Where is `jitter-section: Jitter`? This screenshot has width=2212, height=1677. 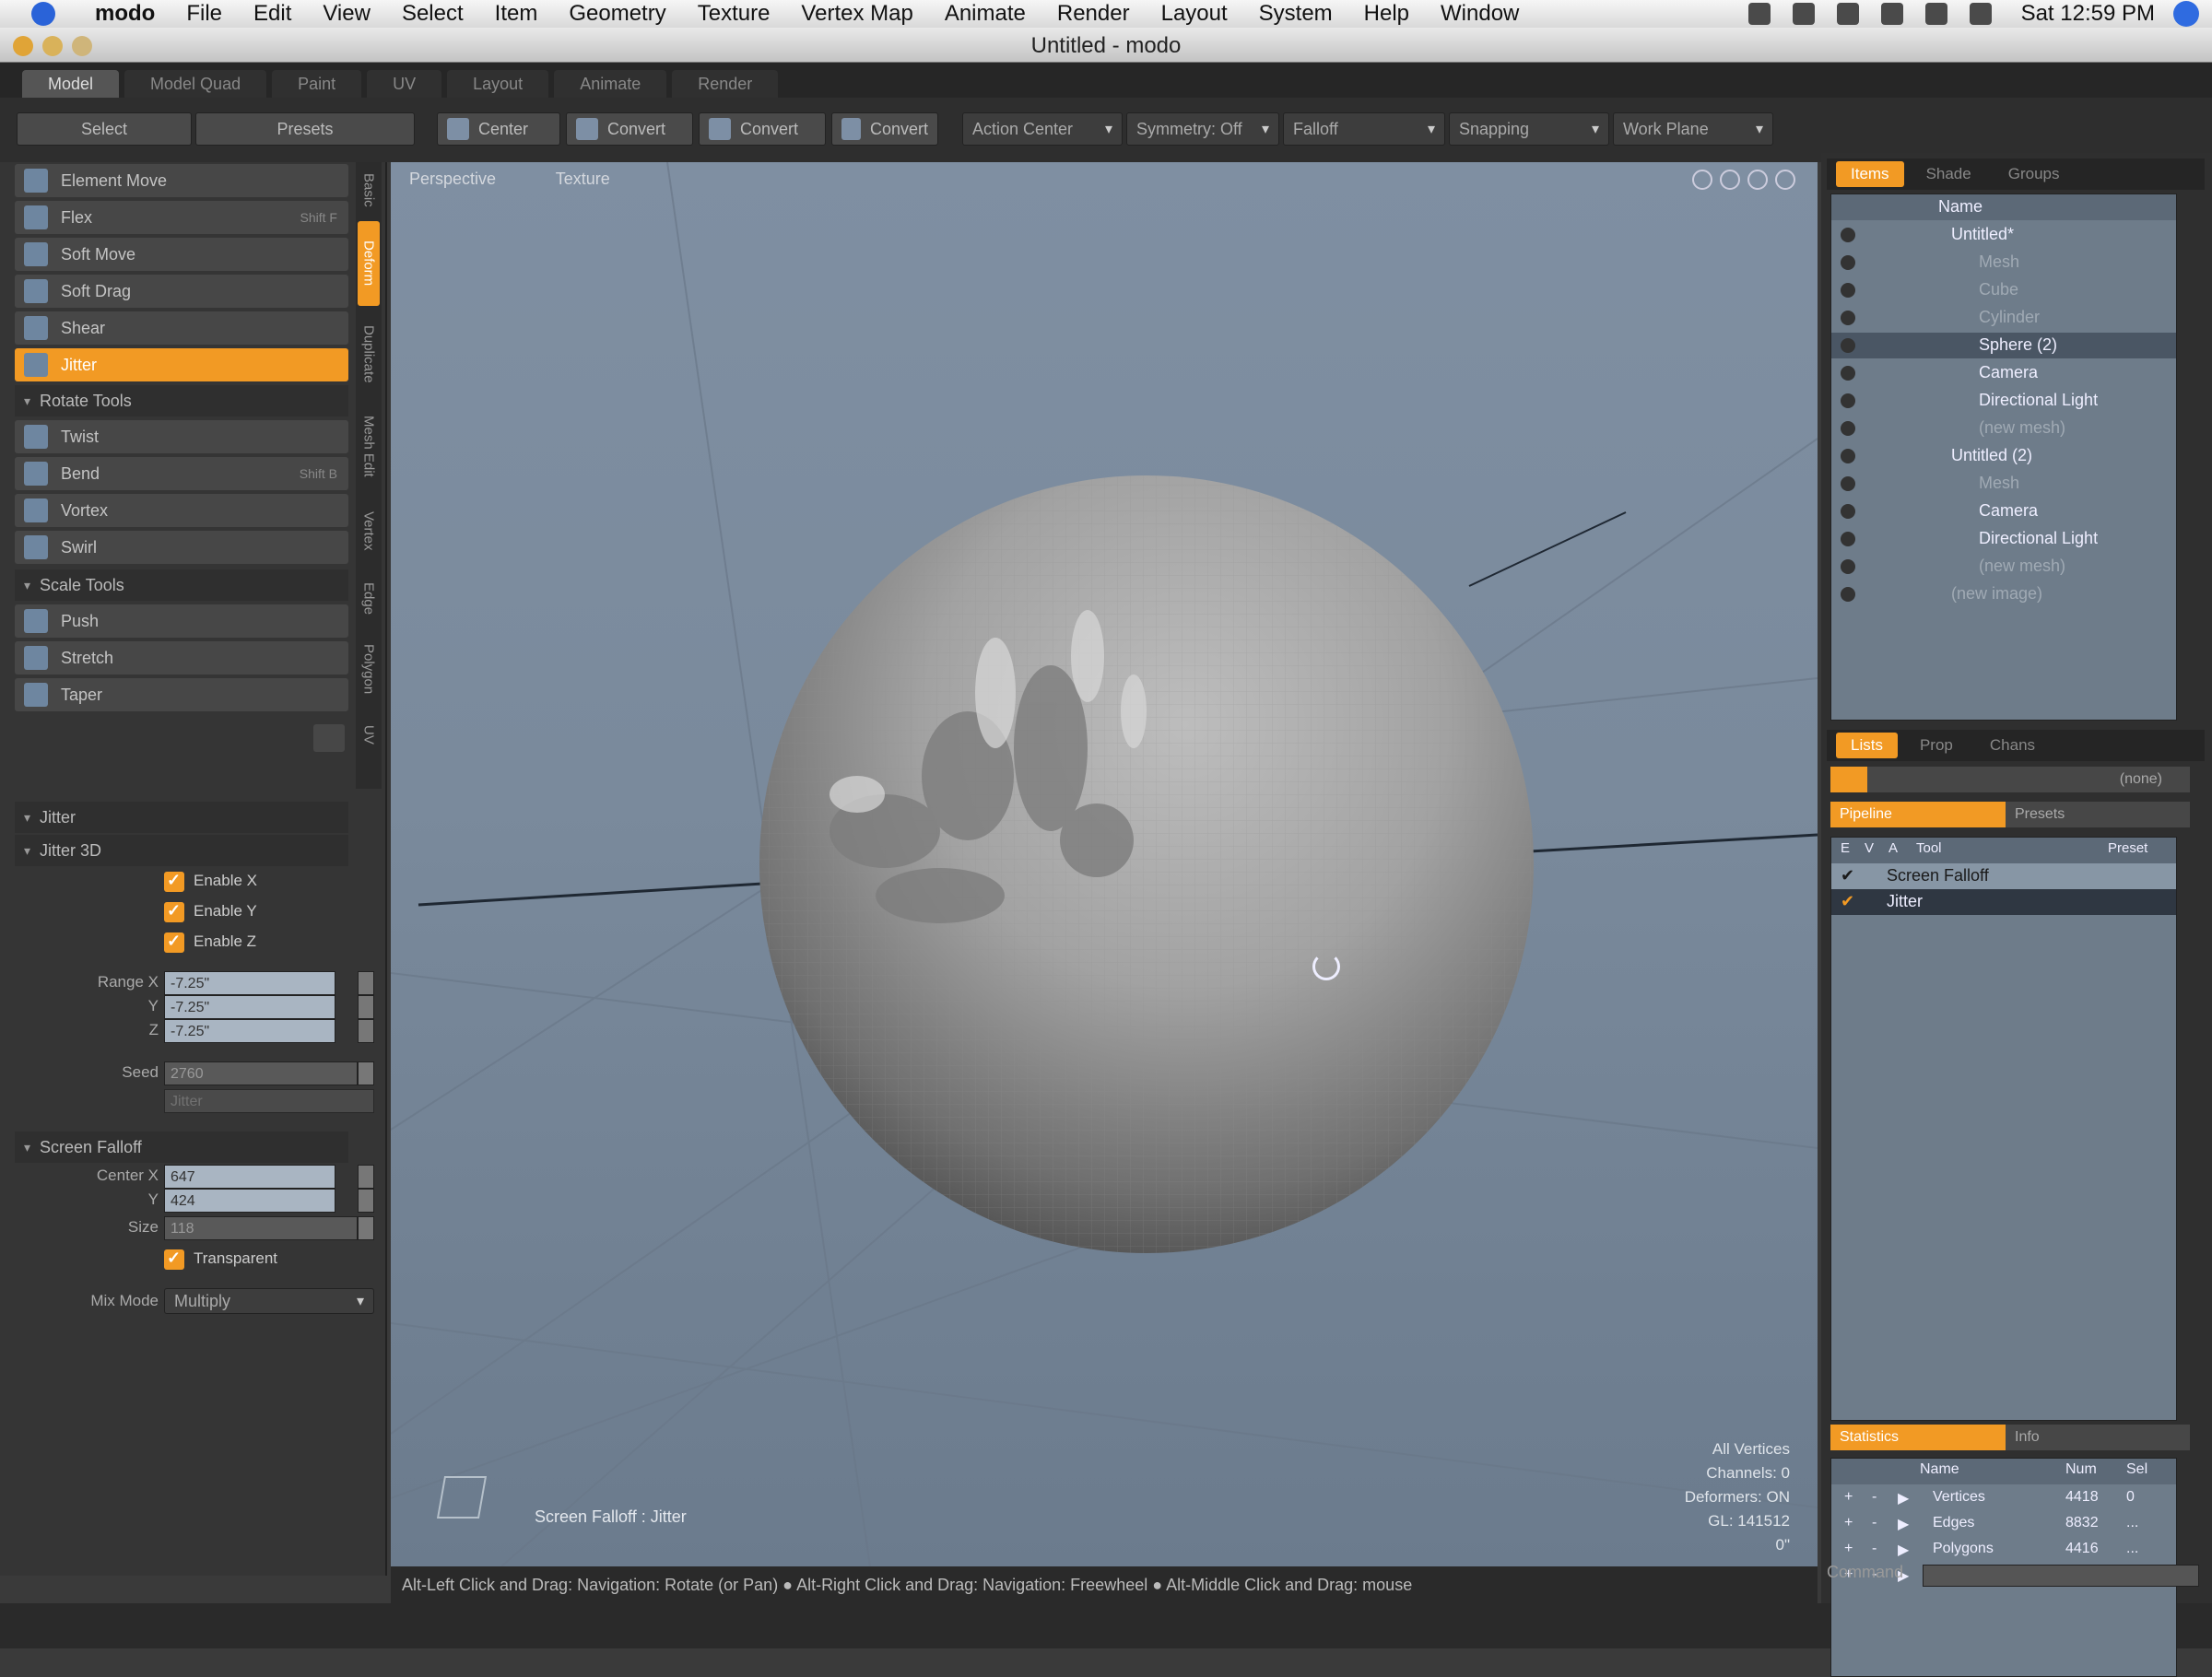
jitter-section: Jitter is located at coordinates (181, 817).